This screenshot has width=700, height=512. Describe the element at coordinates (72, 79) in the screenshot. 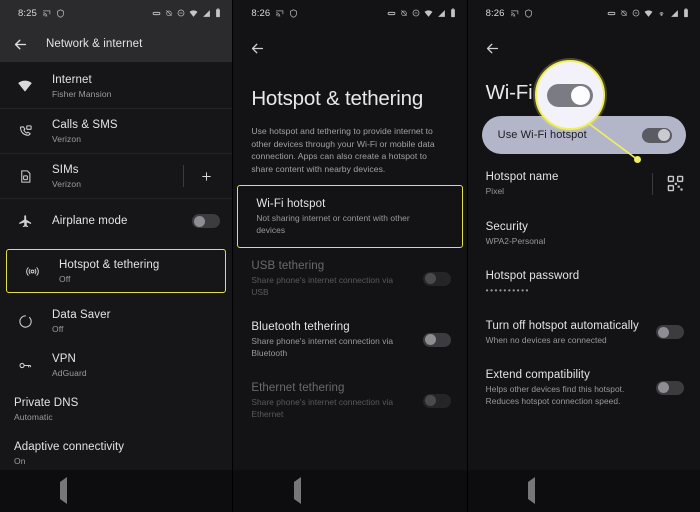

I see `list-item-title: Internet` at that location.